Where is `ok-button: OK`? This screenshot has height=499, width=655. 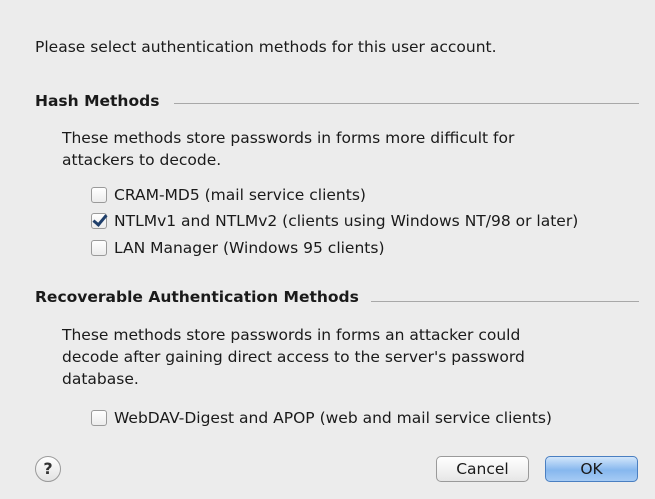 ok-button: OK is located at coordinates (591, 469).